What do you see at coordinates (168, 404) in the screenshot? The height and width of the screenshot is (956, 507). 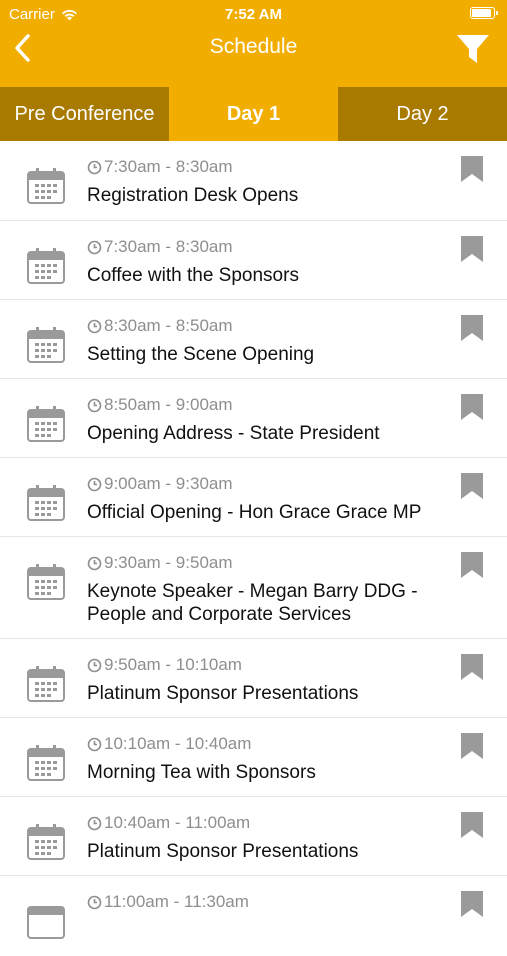 I see `session-time-text: 8:50am - 9:00am` at bounding box center [168, 404].